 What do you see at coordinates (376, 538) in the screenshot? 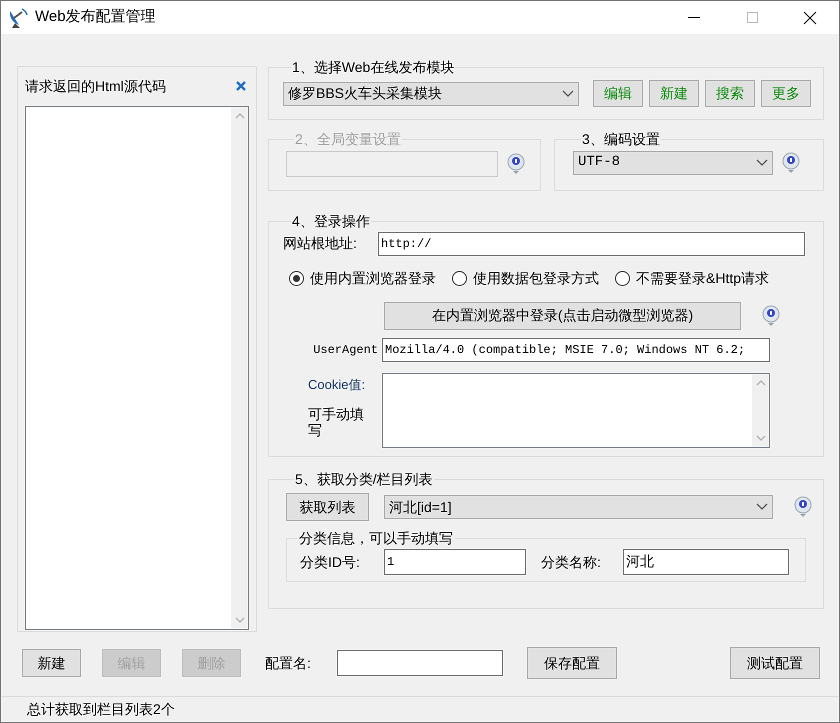
I see `group-title: 分类信息，可以手动填写` at bounding box center [376, 538].